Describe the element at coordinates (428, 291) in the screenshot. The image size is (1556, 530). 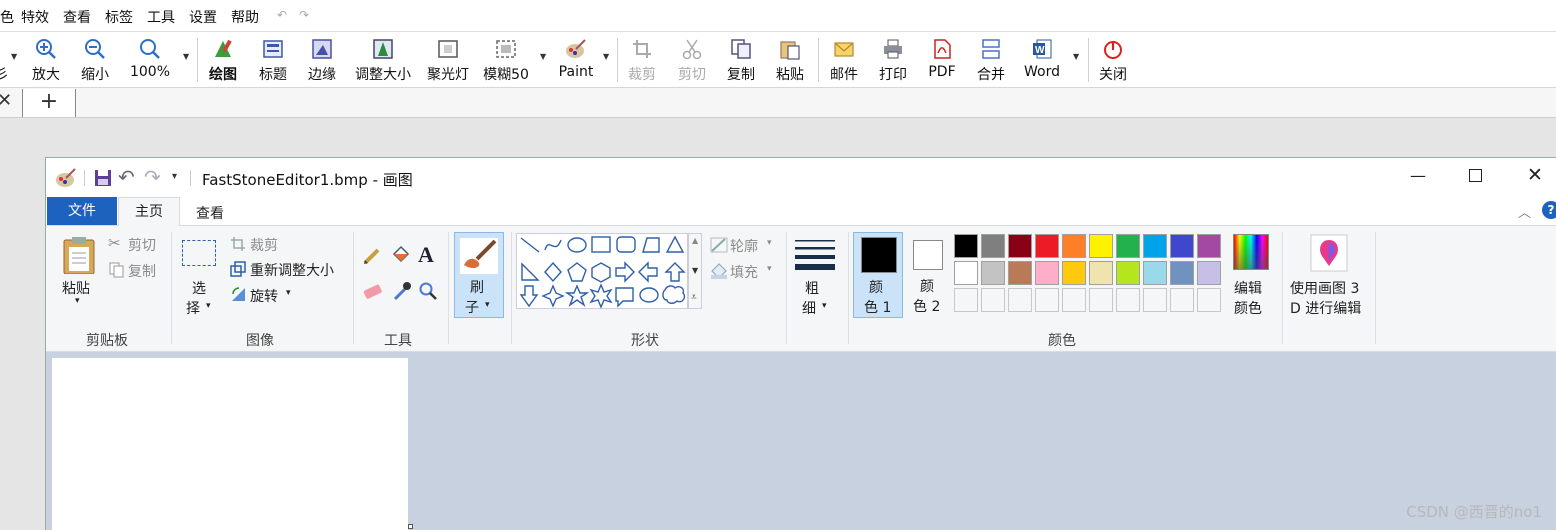
I see `magnifier-icon` at that location.